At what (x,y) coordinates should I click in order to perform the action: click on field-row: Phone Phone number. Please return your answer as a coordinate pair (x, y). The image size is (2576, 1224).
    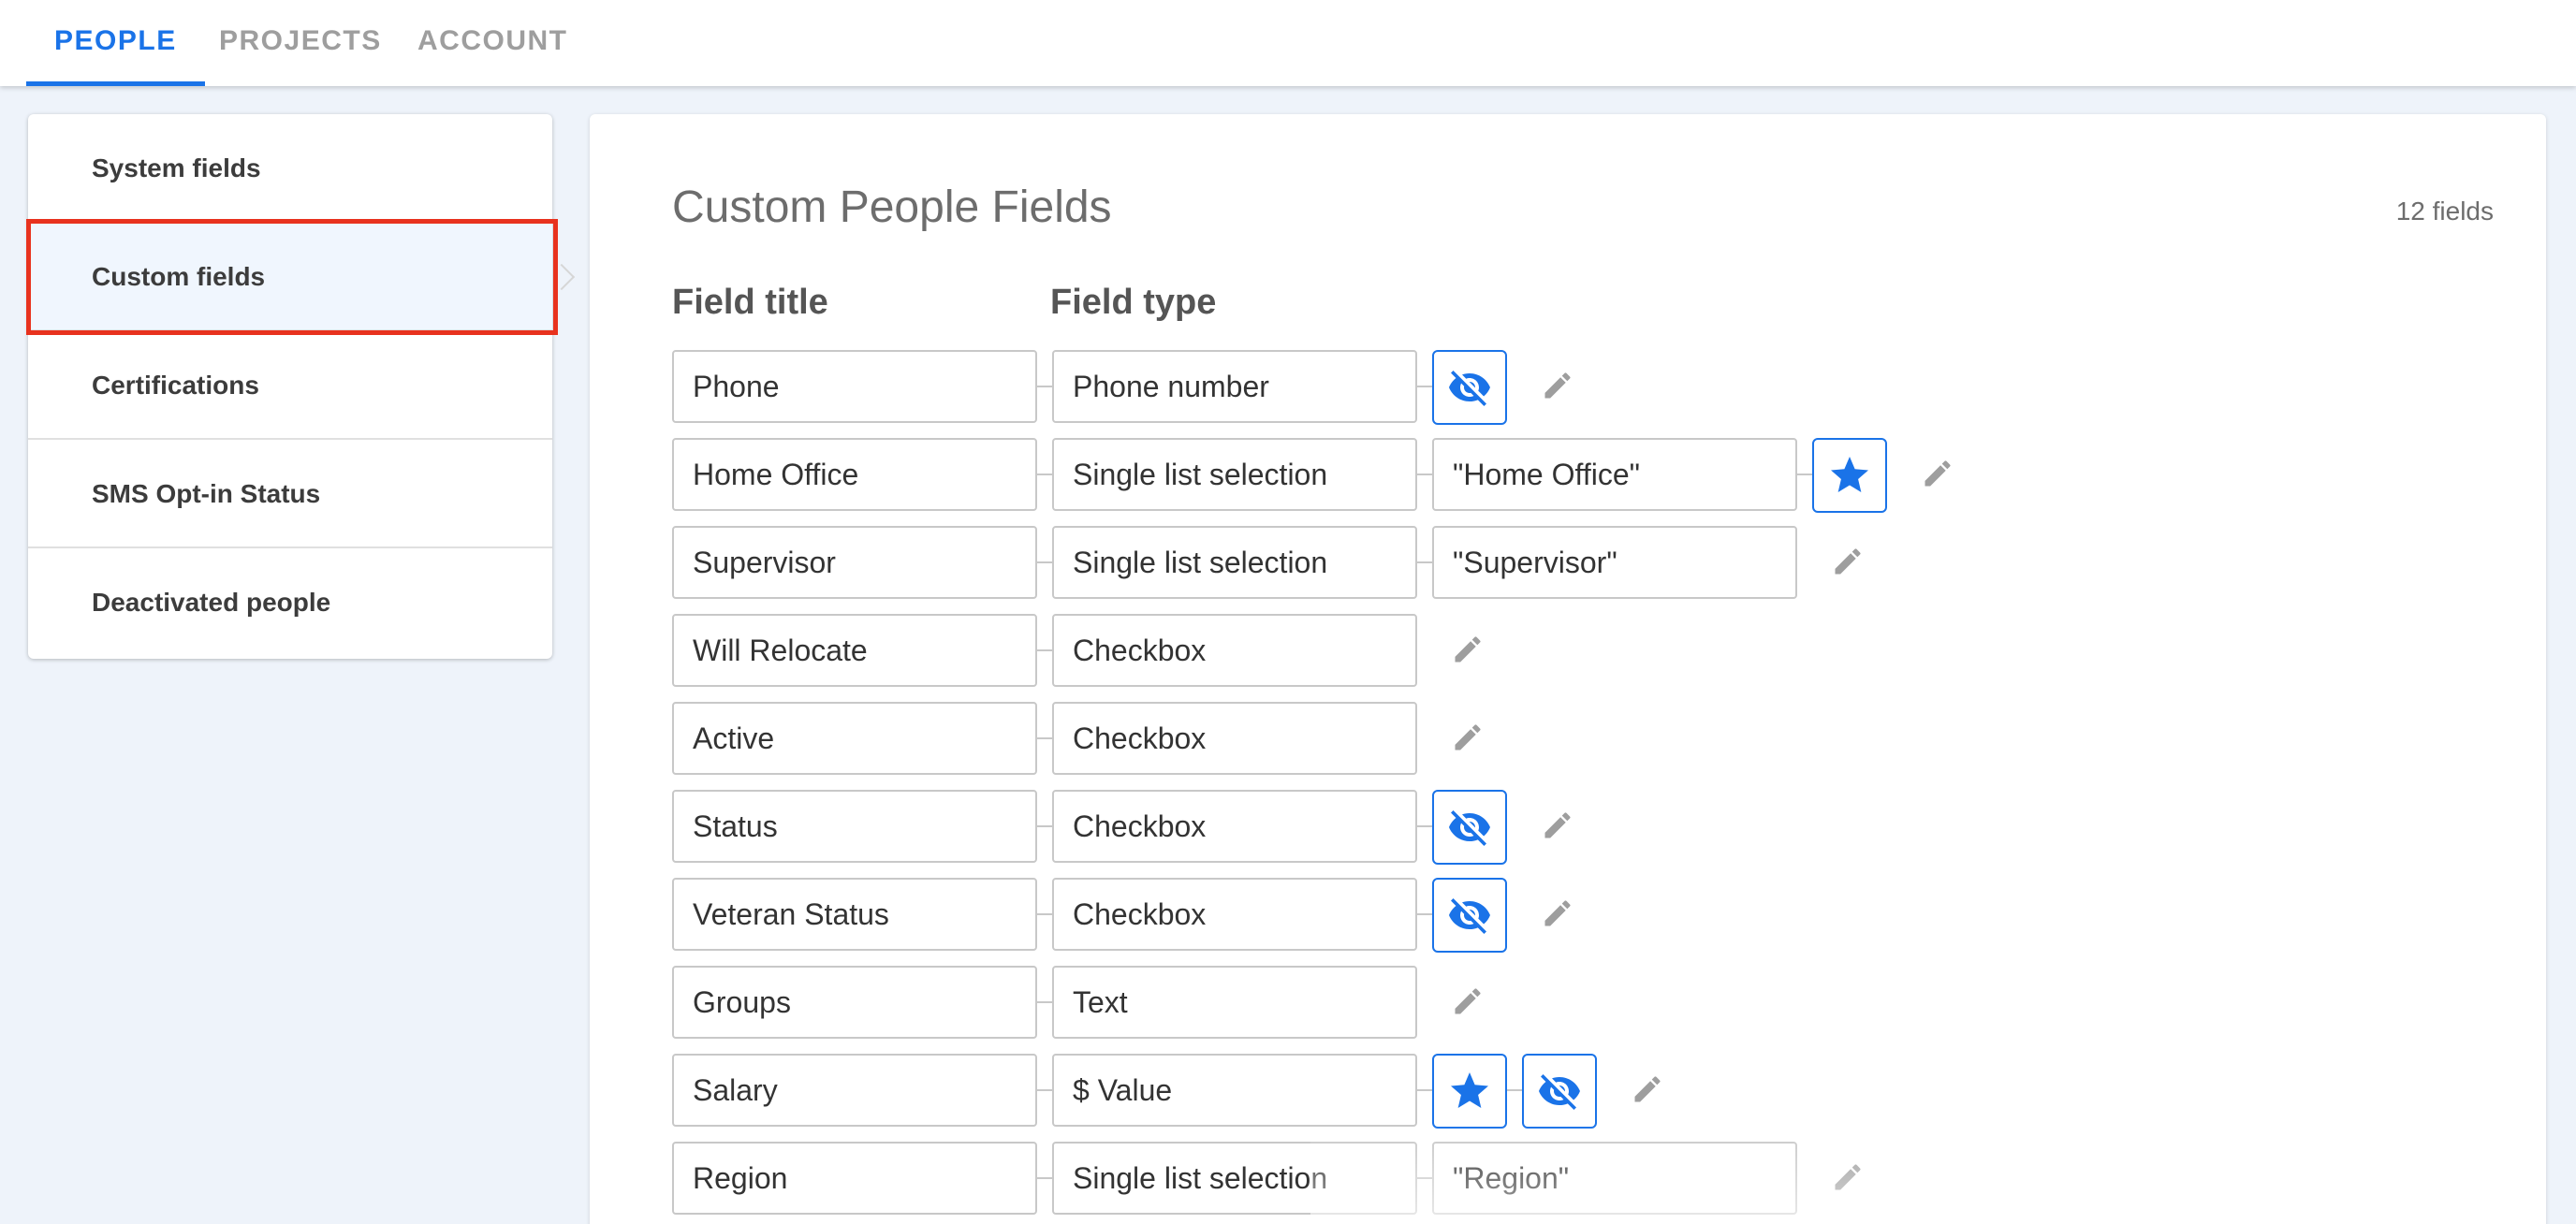
    Looking at the image, I should click on (1421, 387).